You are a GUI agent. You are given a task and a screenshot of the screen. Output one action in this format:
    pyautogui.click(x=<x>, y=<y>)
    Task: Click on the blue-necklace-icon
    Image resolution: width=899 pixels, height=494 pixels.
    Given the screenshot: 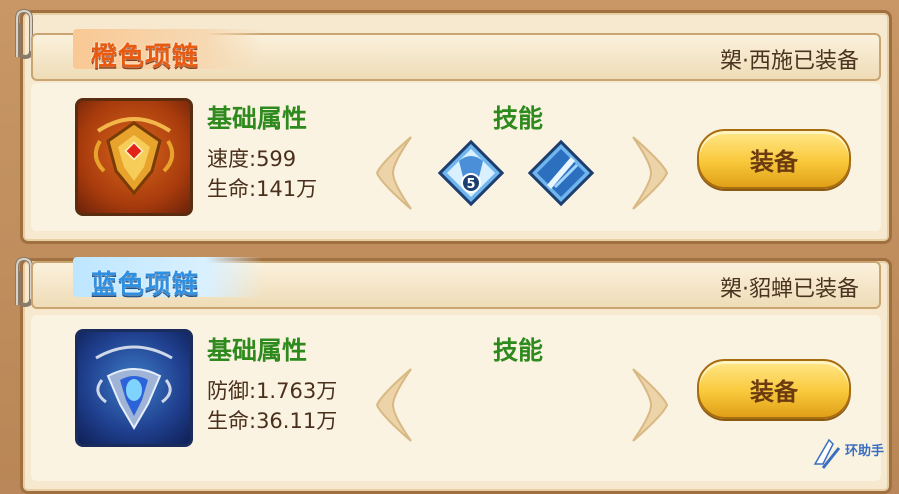 What is the action you would take?
    pyautogui.click(x=134, y=388)
    